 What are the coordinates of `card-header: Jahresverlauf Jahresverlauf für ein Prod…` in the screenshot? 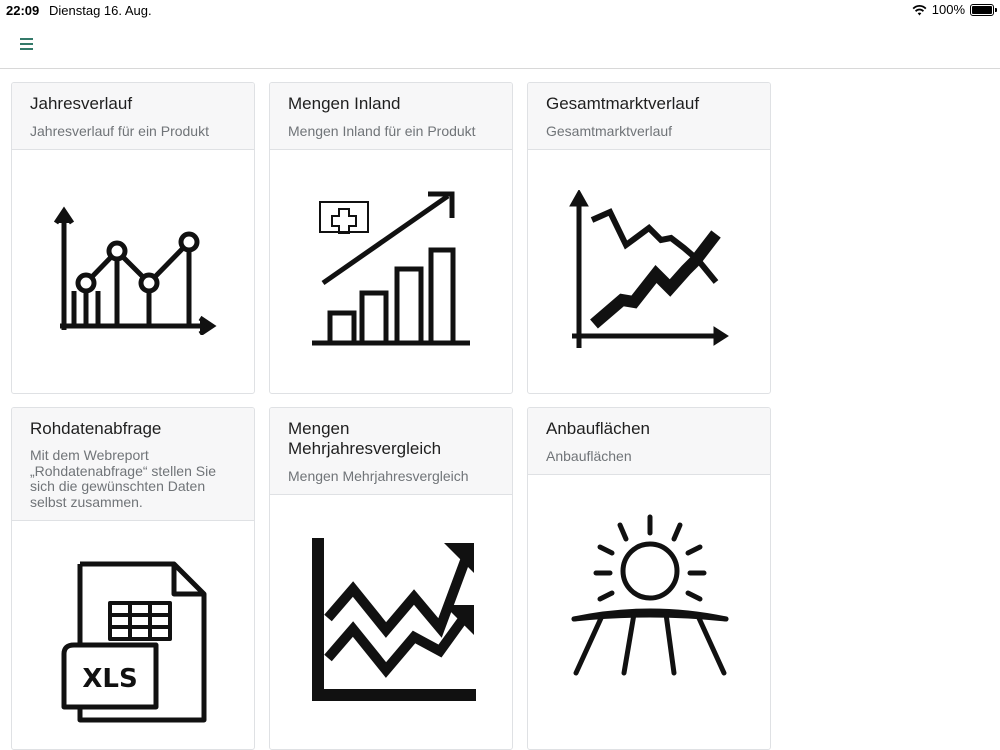 It's located at (133, 116).